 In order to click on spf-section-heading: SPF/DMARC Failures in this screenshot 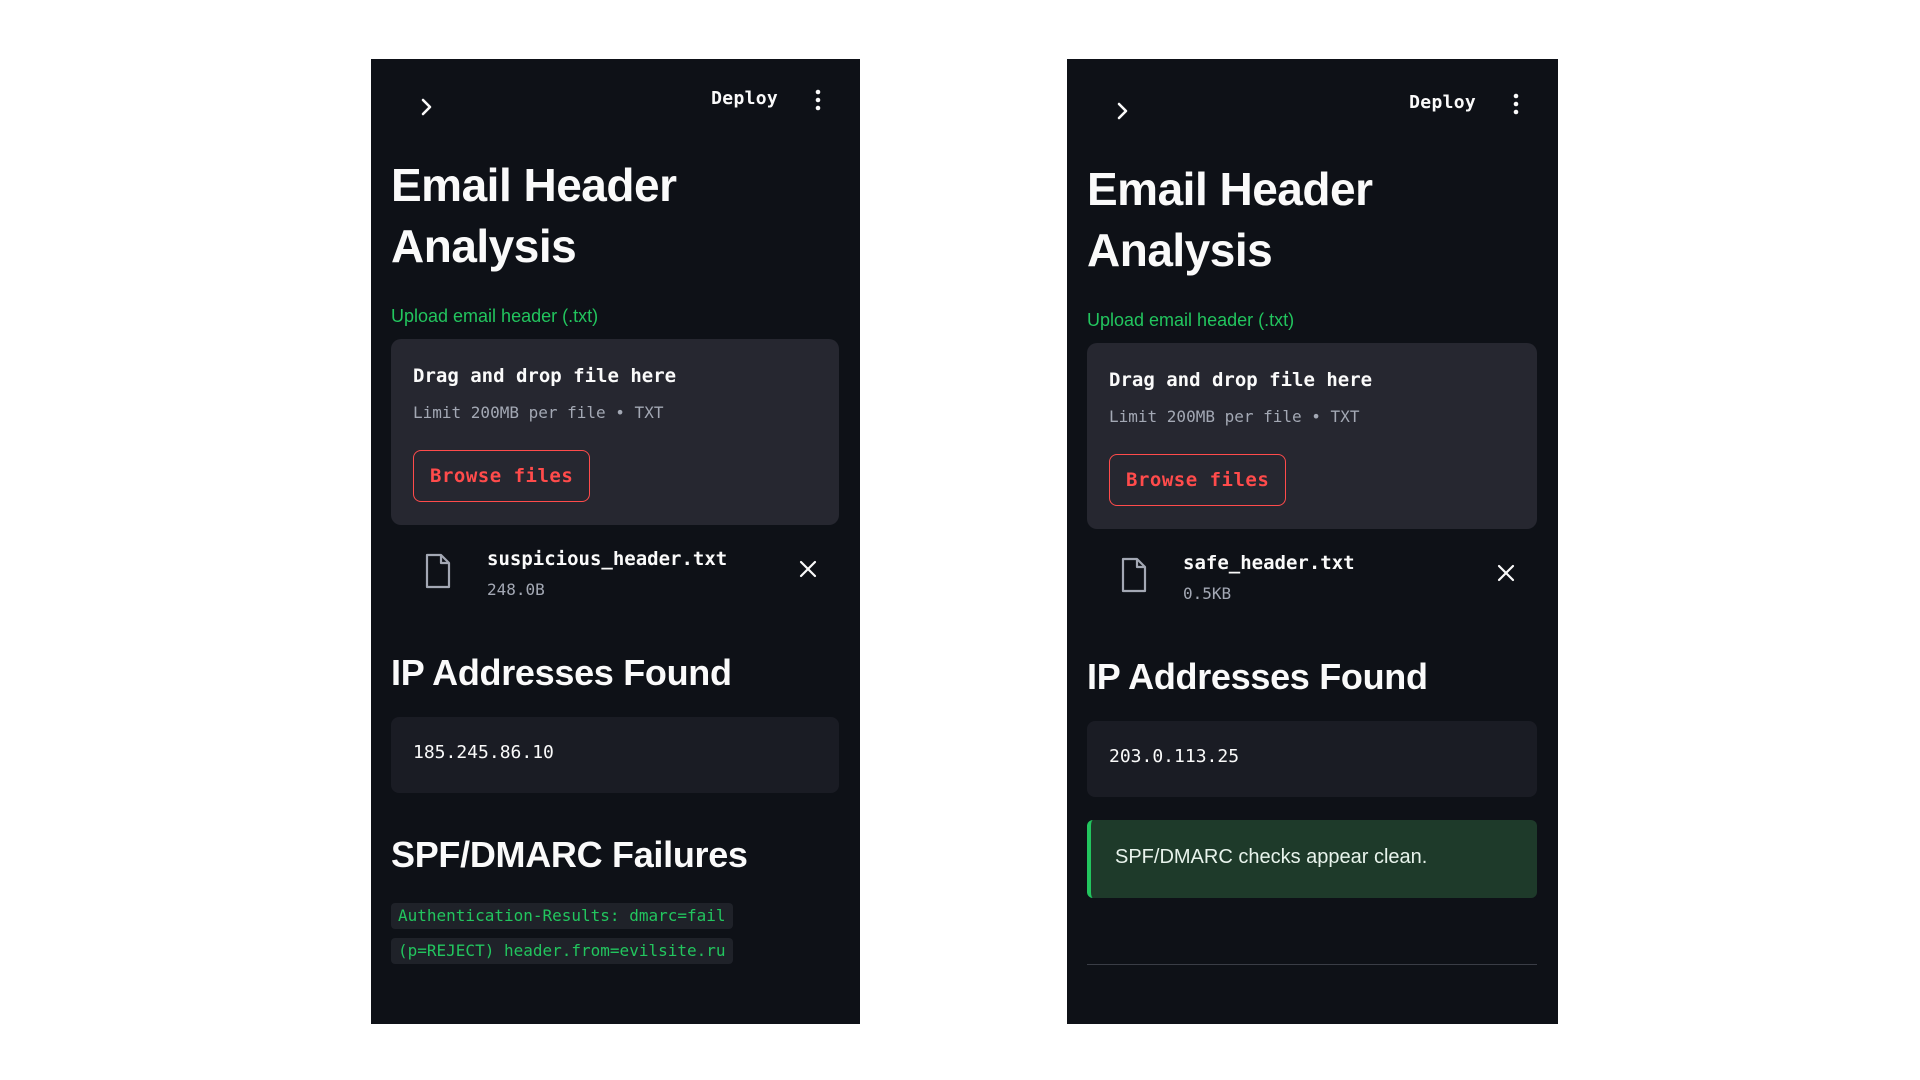, I will do `click(569, 854)`.